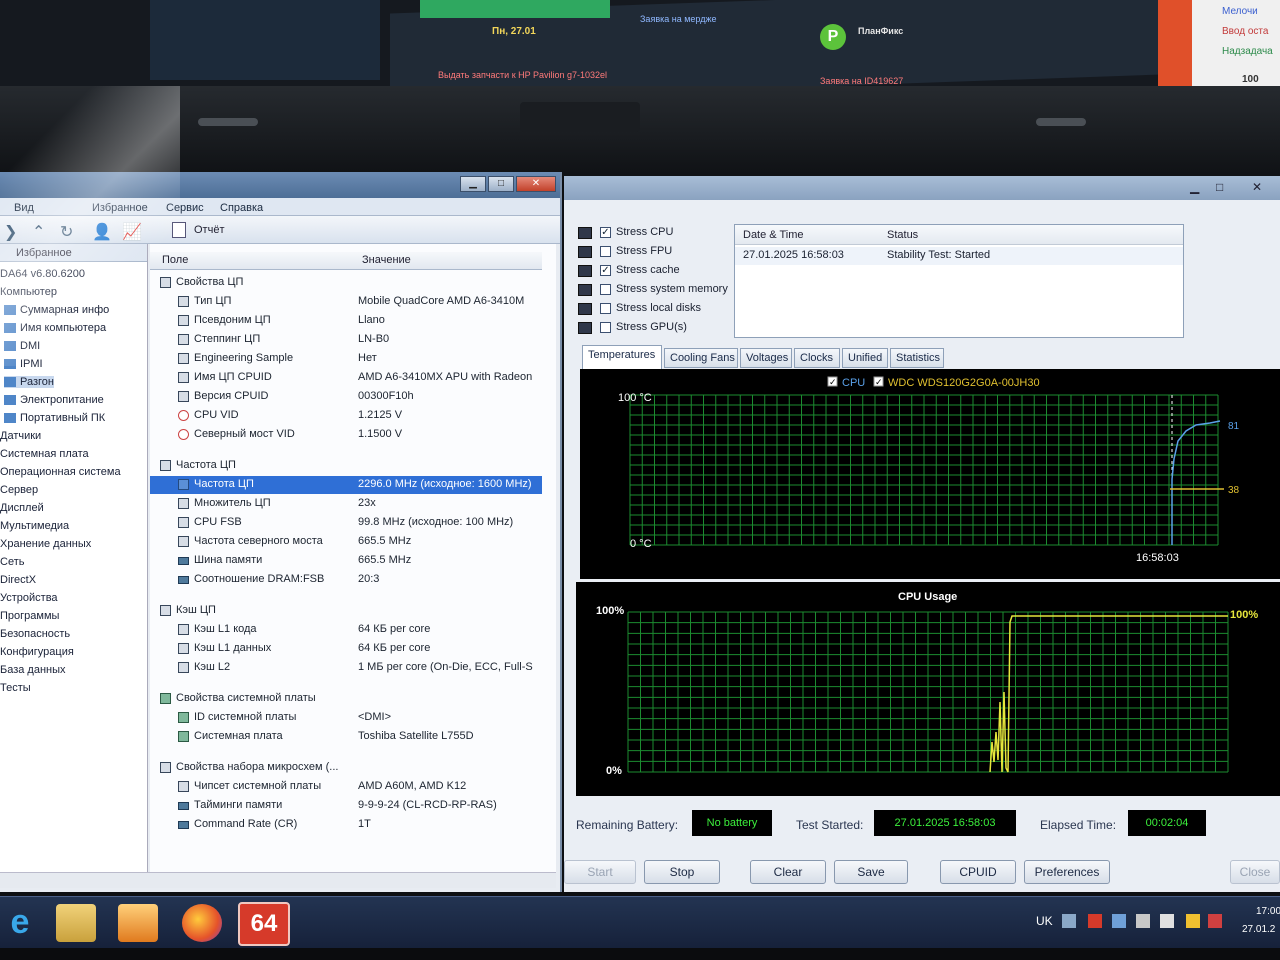 Image resolution: width=1280 pixels, height=960 pixels. Describe the element at coordinates (10, 232) in the screenshot. I see `forward-icon: ❯` at that location.